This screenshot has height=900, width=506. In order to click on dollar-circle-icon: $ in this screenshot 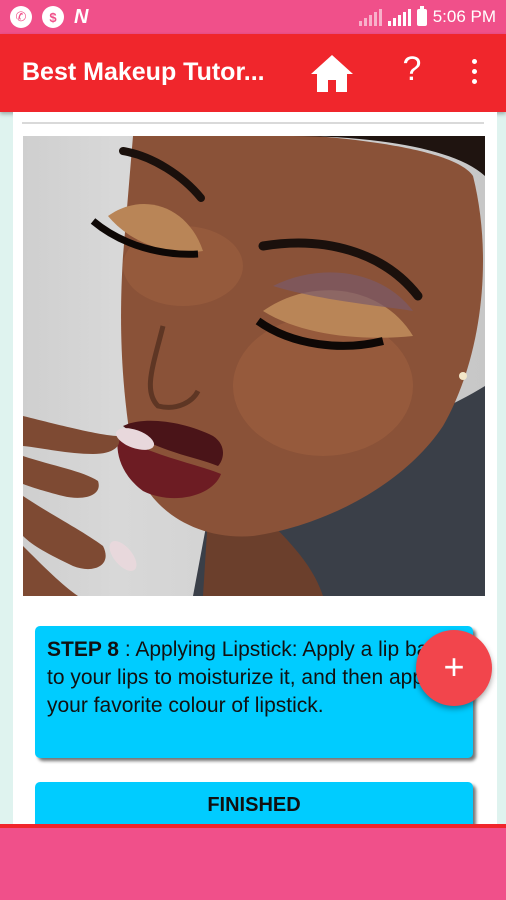, I will do `click(53, 17)`.